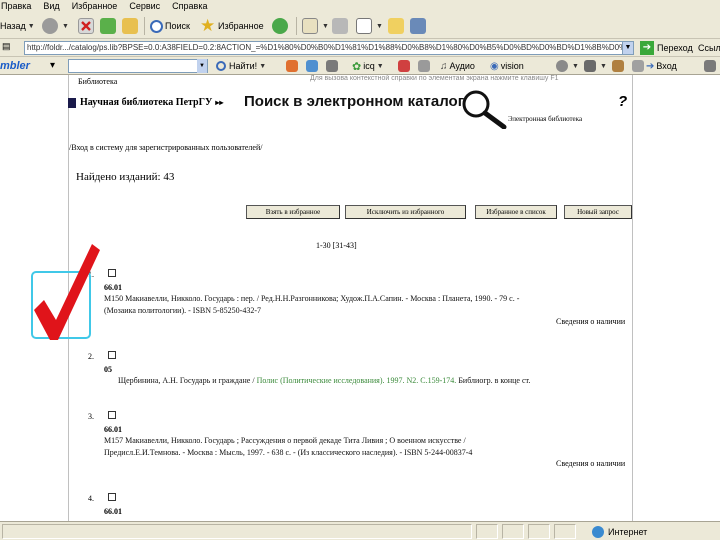 This screenshot has height=540, width=720. What do you see at coordinates (360, 6) in the screenshot?
I see `menu-bar: Правка Вид Избранное Сервис Справка` at bounding box center [360, 6].